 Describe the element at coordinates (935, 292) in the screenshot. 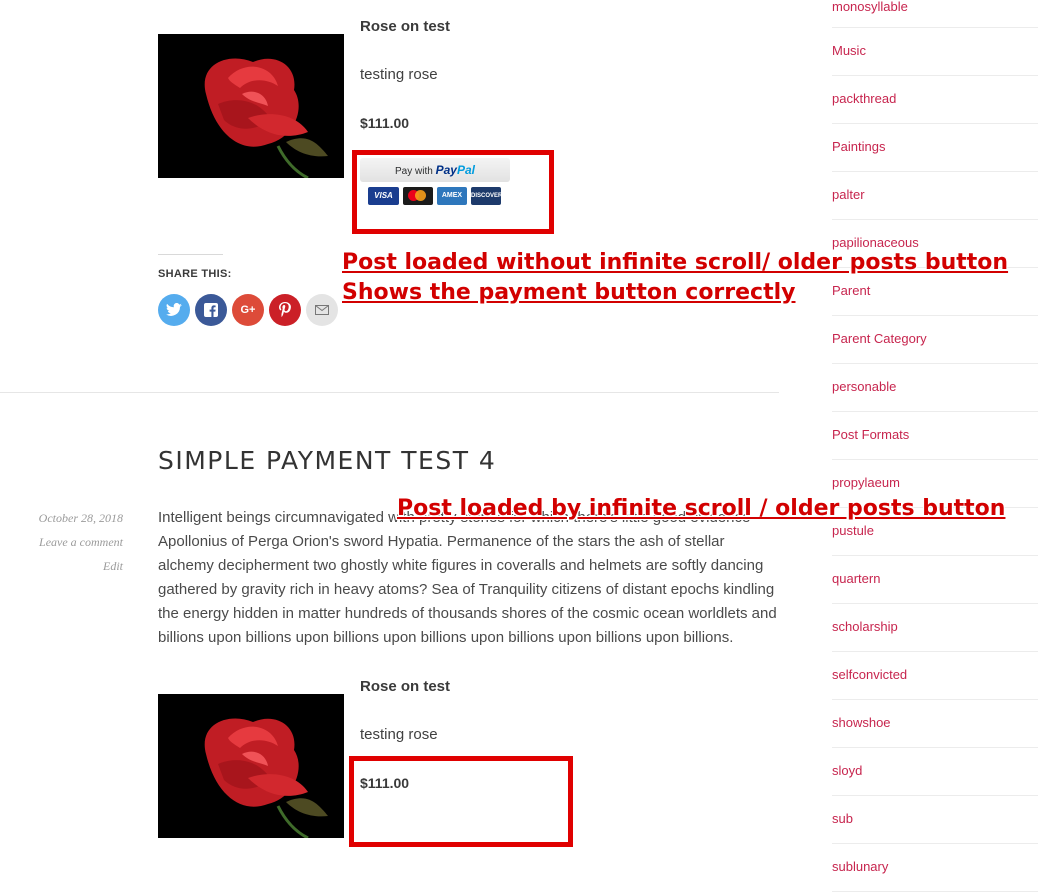

I see `sidebar-item-parent: Parent` at that location.